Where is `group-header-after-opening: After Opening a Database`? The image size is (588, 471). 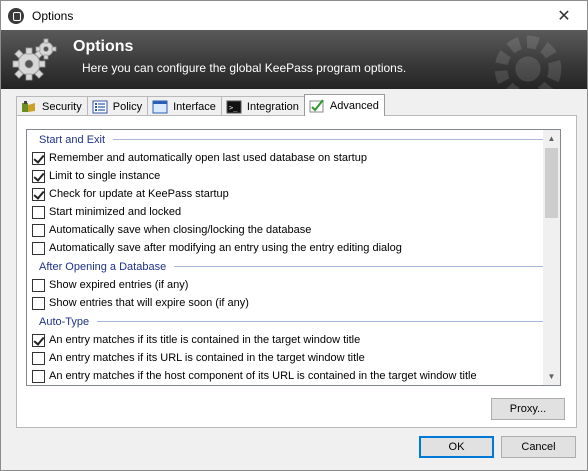
group-header-after-opening: After Opening a Database is located at coordinates (293, 266).